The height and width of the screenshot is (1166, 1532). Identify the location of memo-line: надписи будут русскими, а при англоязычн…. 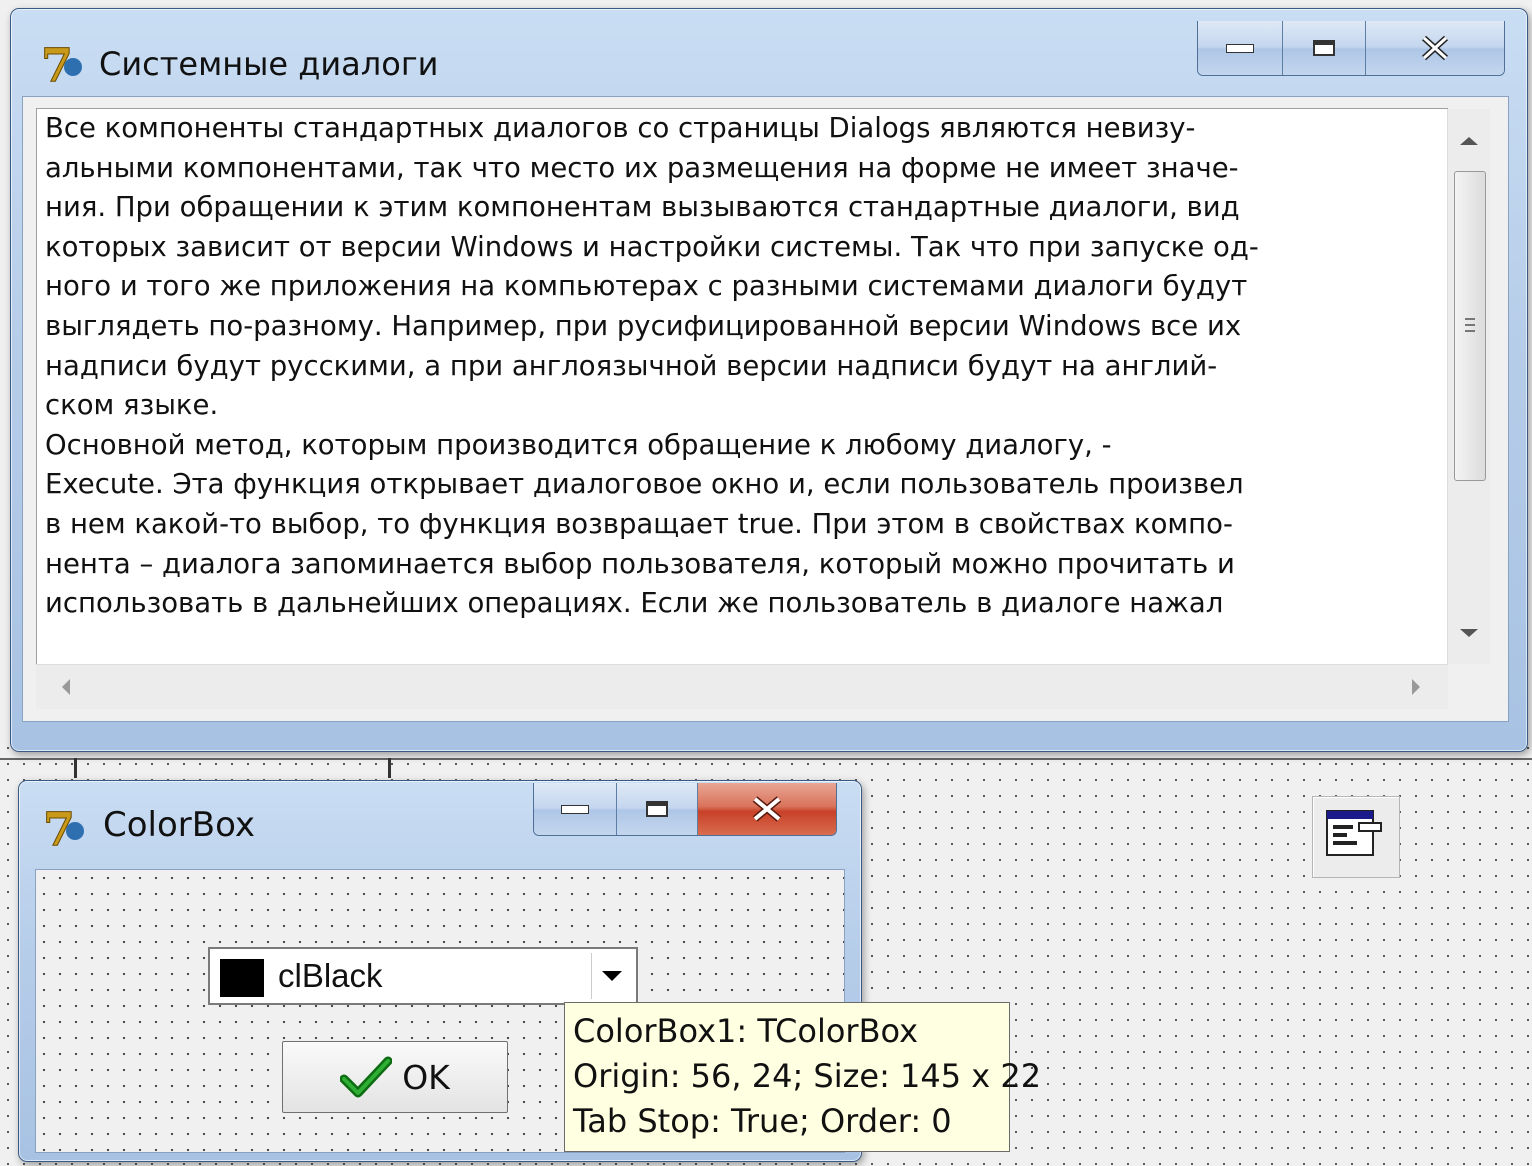
(631, 365).